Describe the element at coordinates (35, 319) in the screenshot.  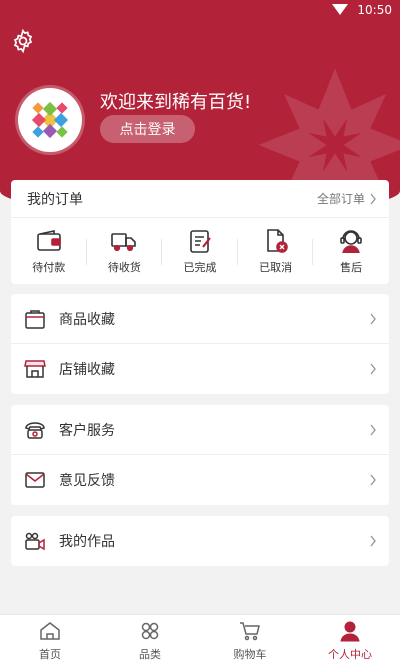
I see `bag-icon` at that location.